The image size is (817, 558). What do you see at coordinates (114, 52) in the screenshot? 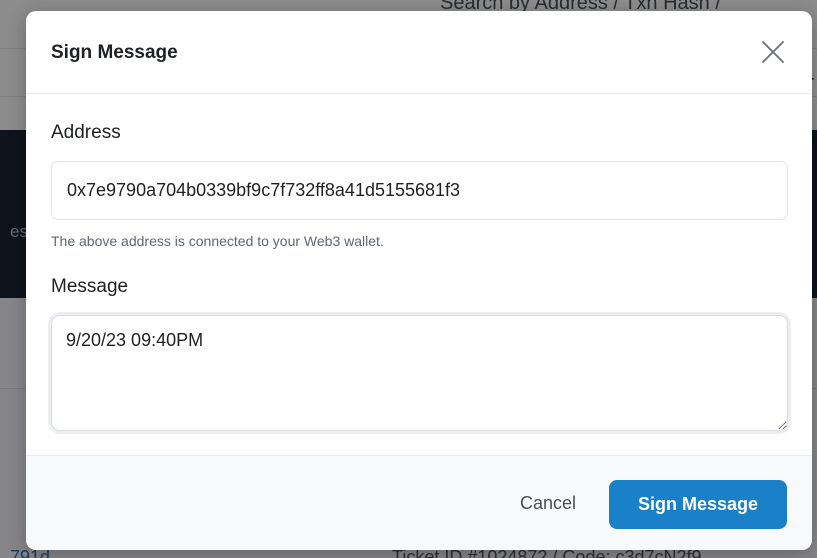
I see `modal-title: Sign Message` at bounding box center [114, 52].